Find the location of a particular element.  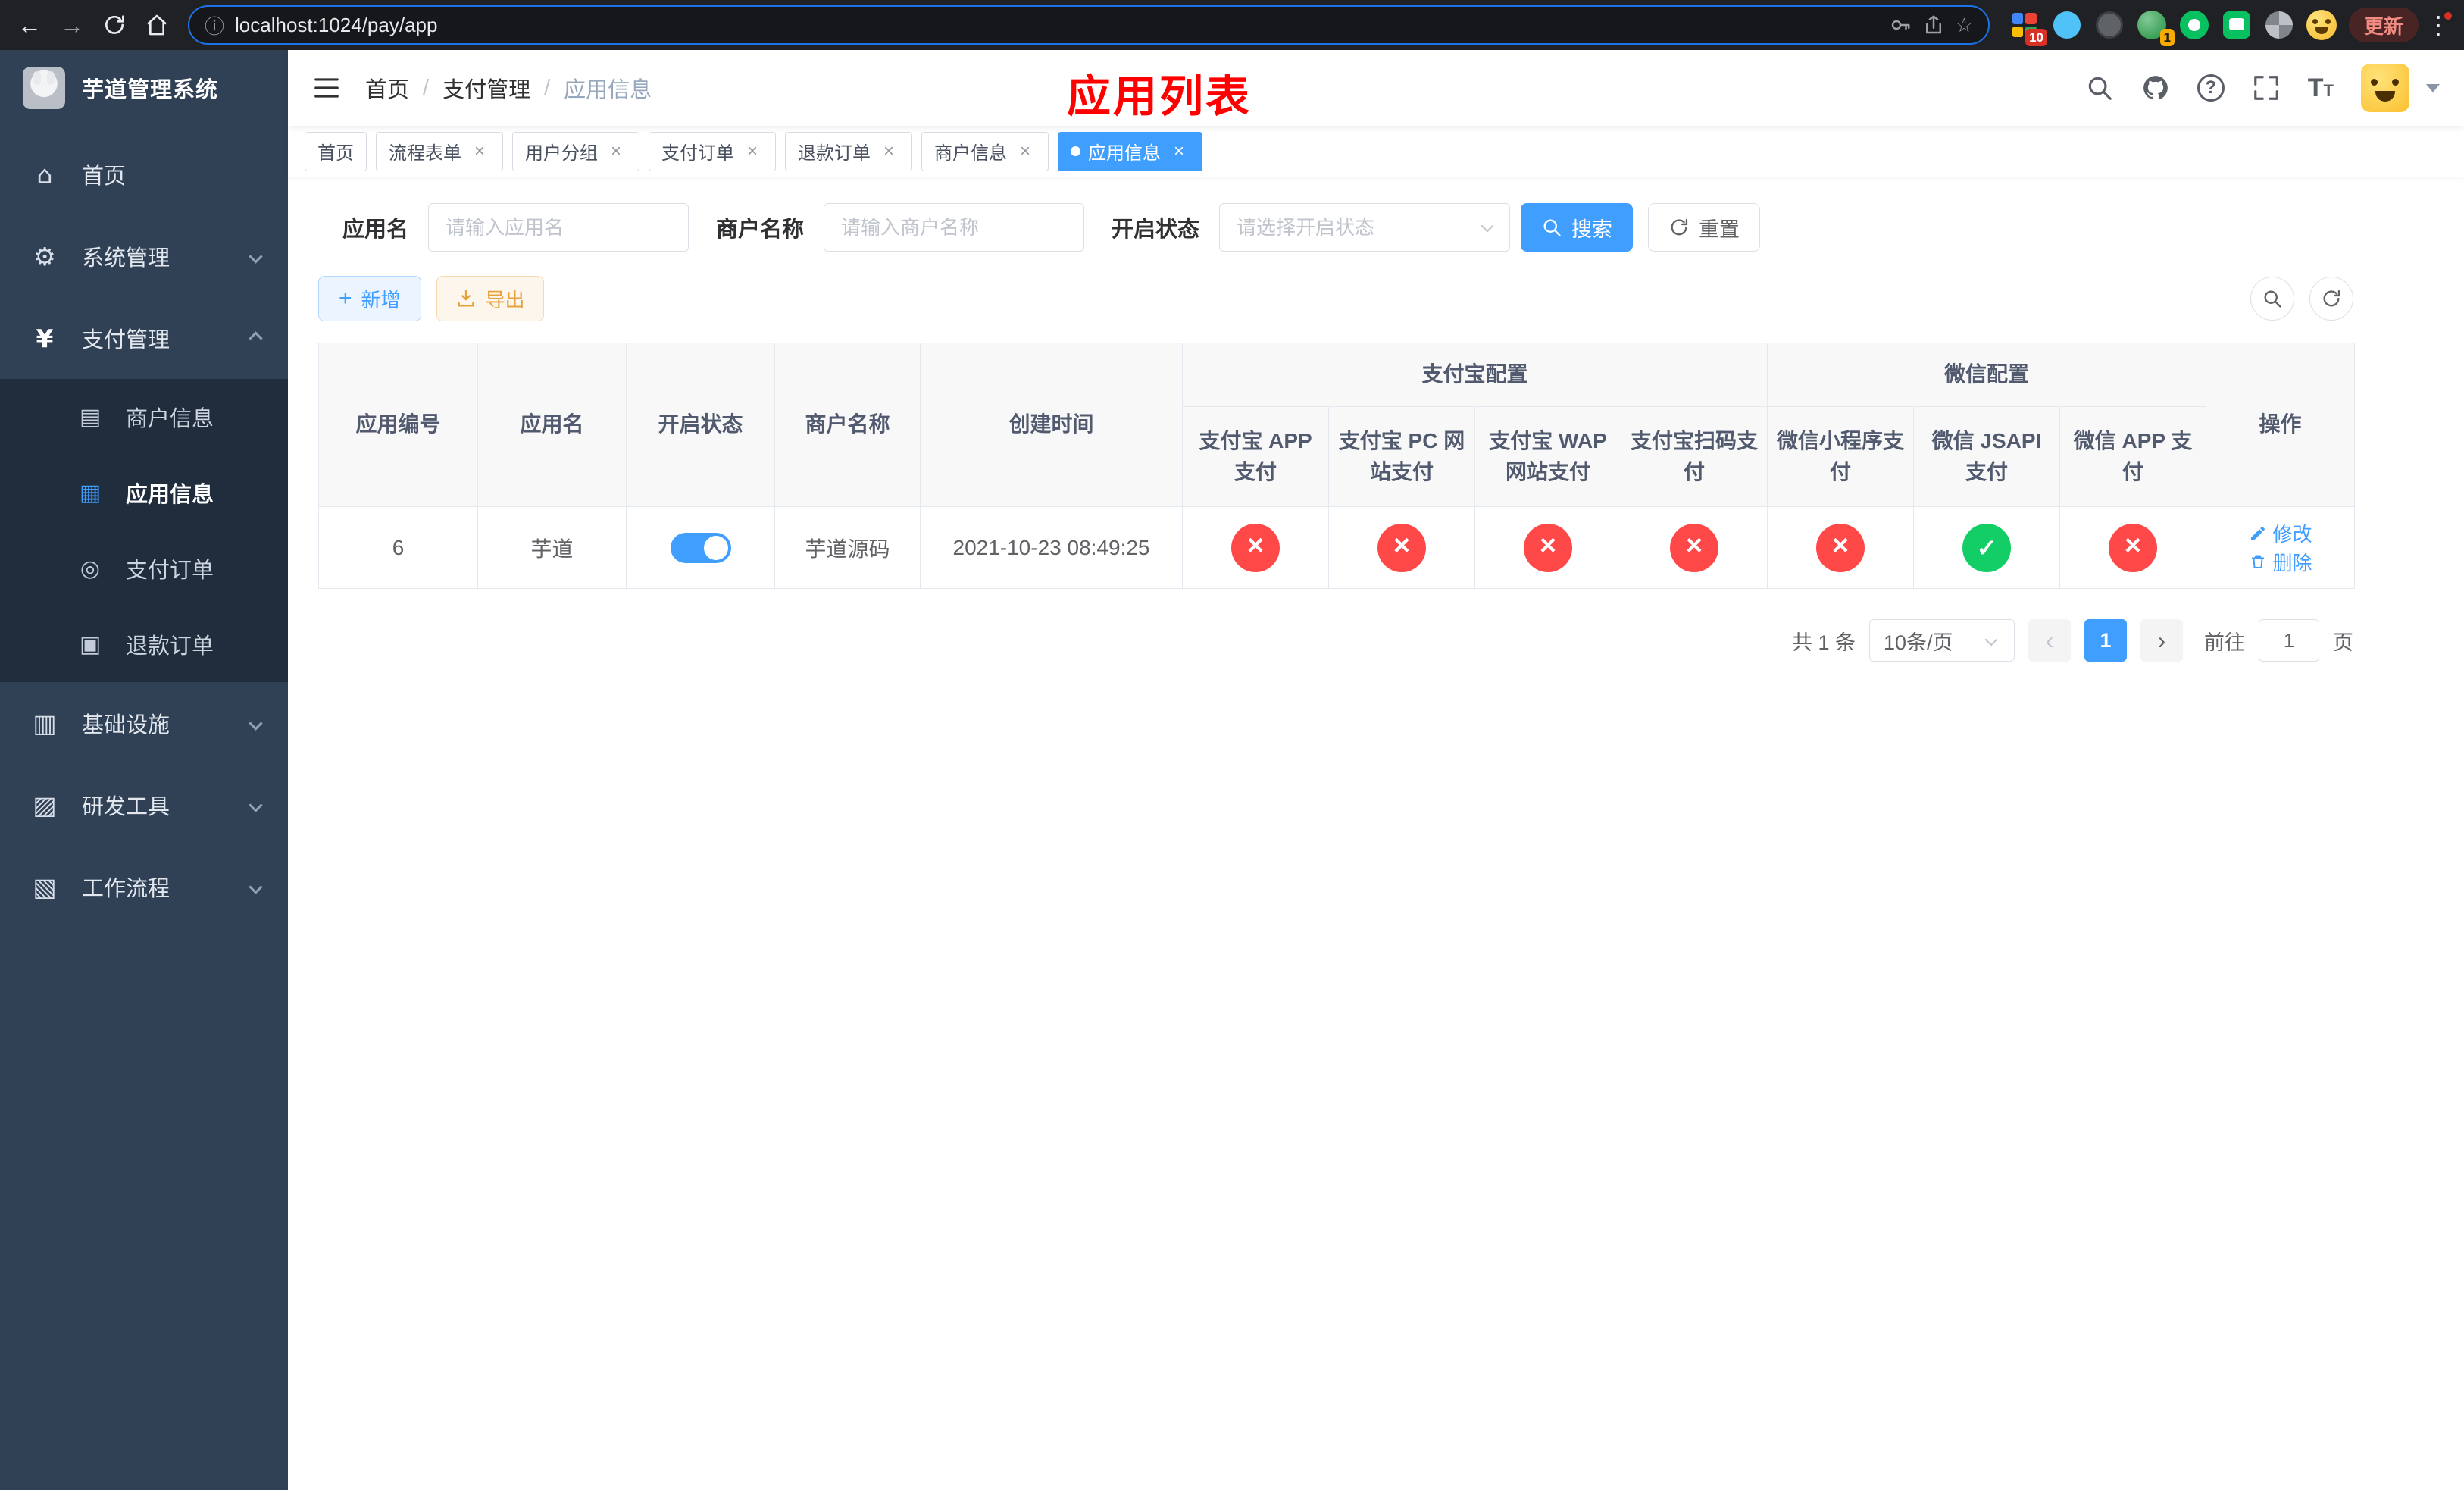

home-icon is located at coordinates (157, 25).